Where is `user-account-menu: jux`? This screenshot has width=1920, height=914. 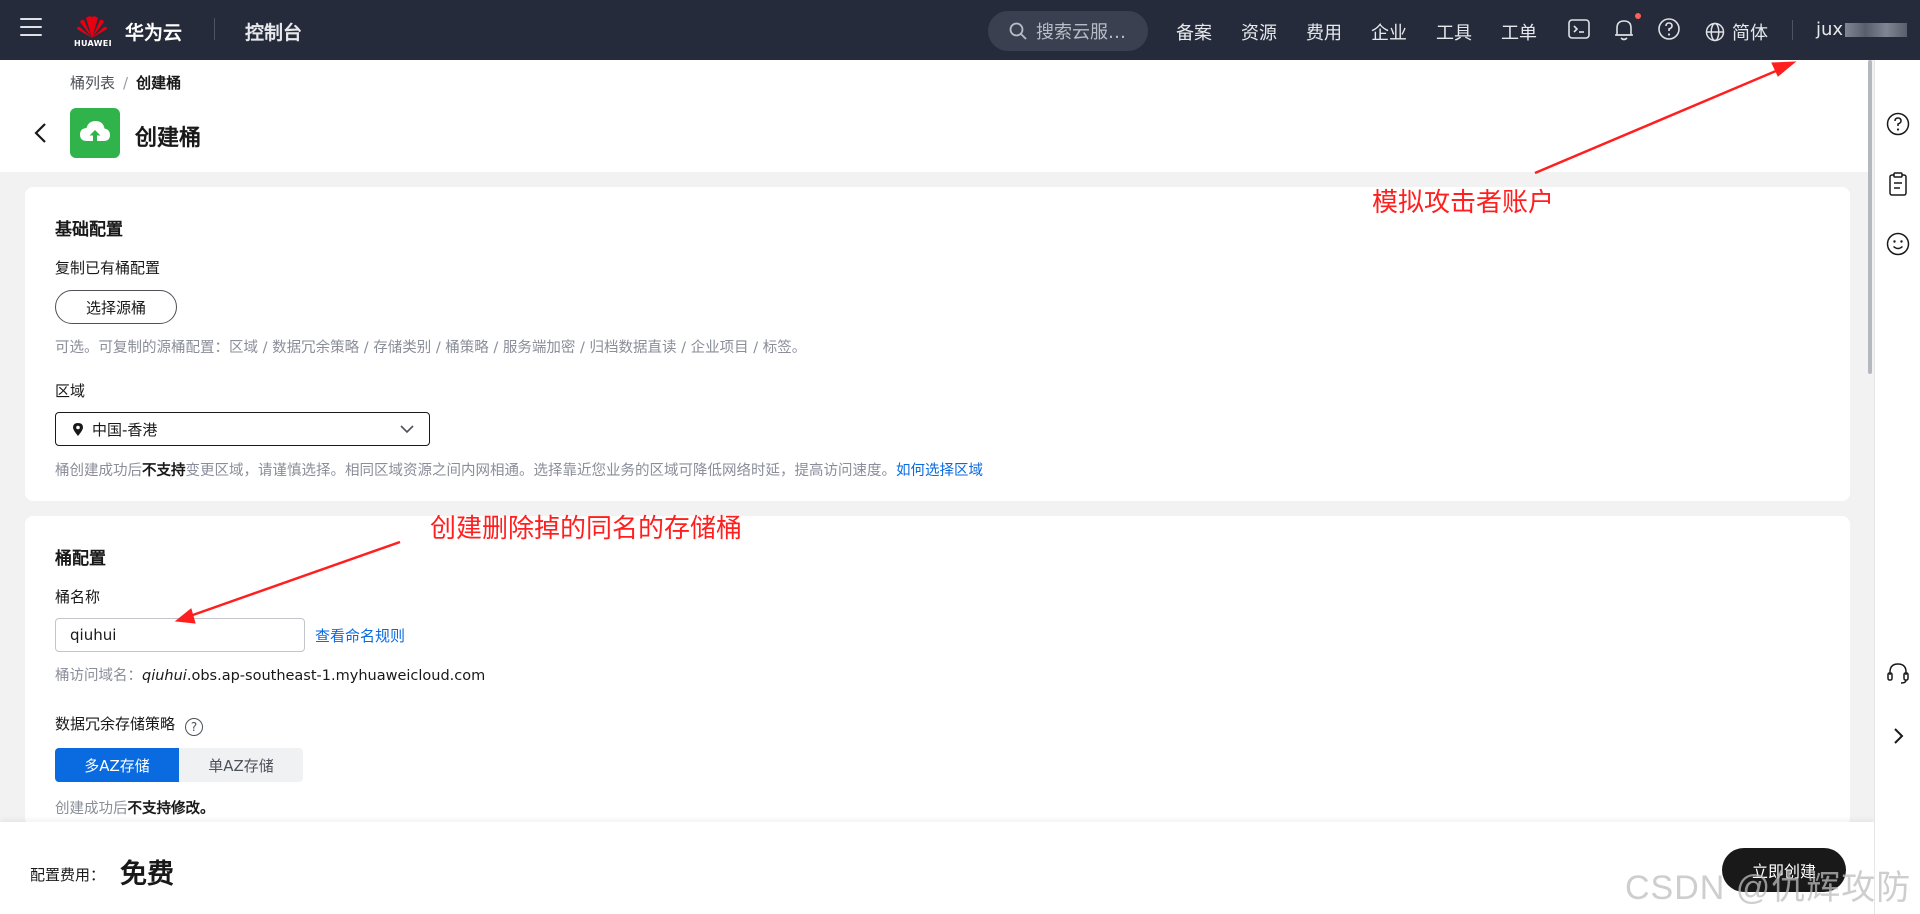 user-account-menu: jux is located at coordinates (1862, 29).